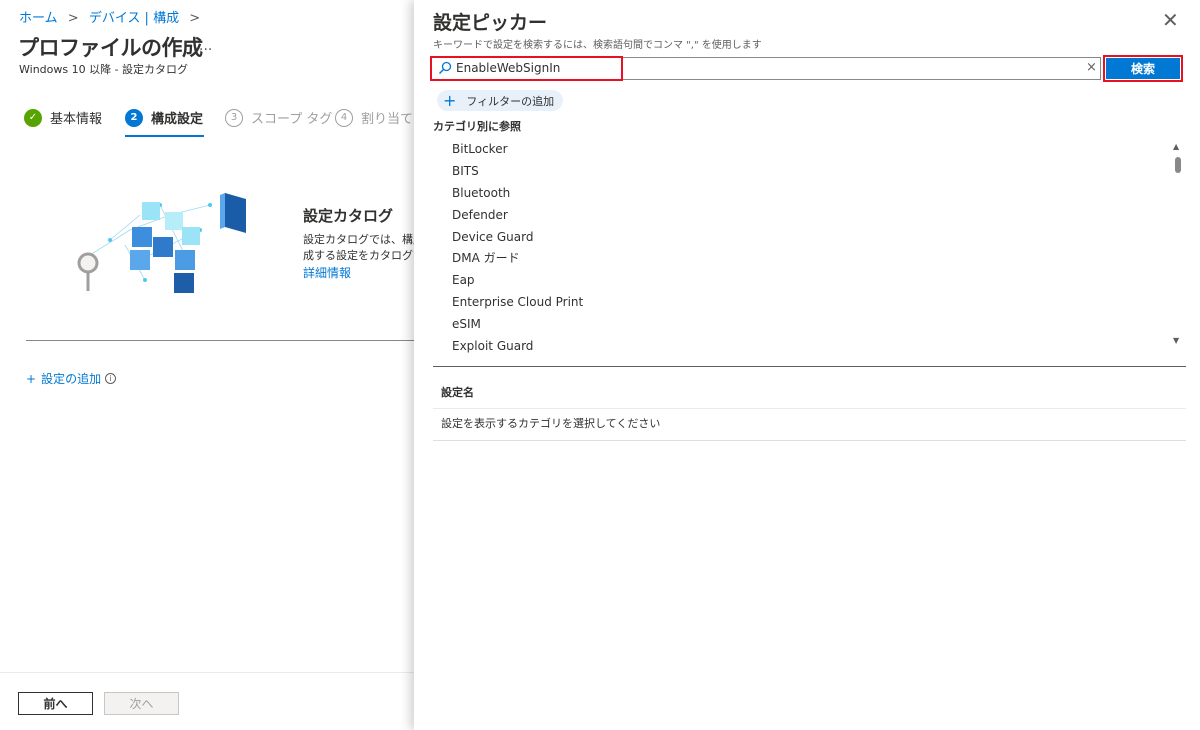 The image size is (1200, 730). I want to click on previous-button: 前へ, so click(55, 703).